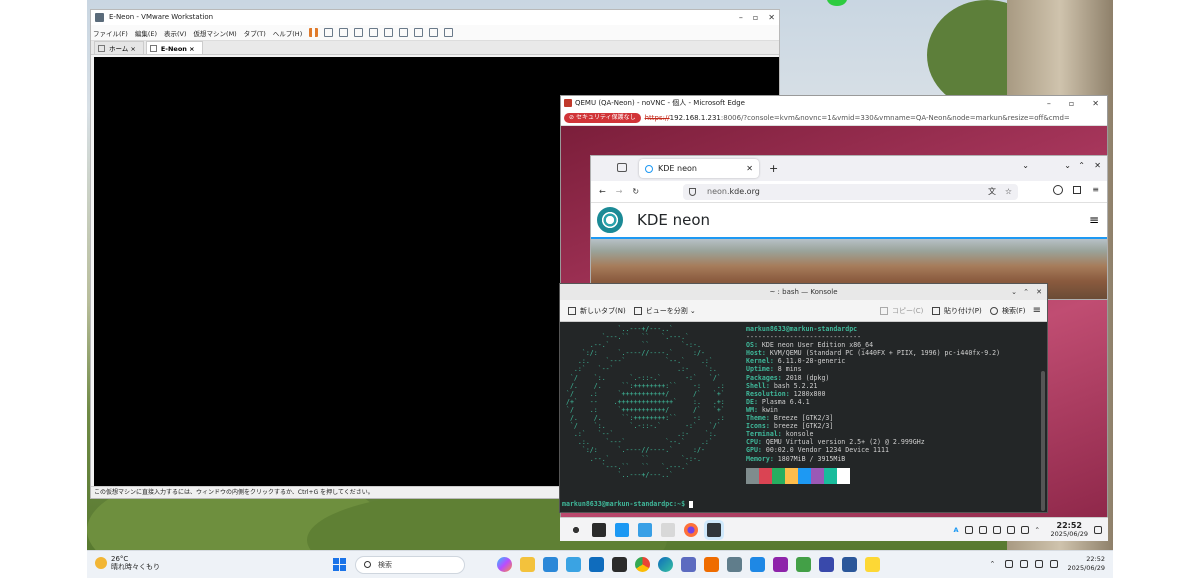  What do you see at coordinates (1043, 441) in the screenshot?
I see `terminal-scrollbar` at bounding box center [1043, 441].